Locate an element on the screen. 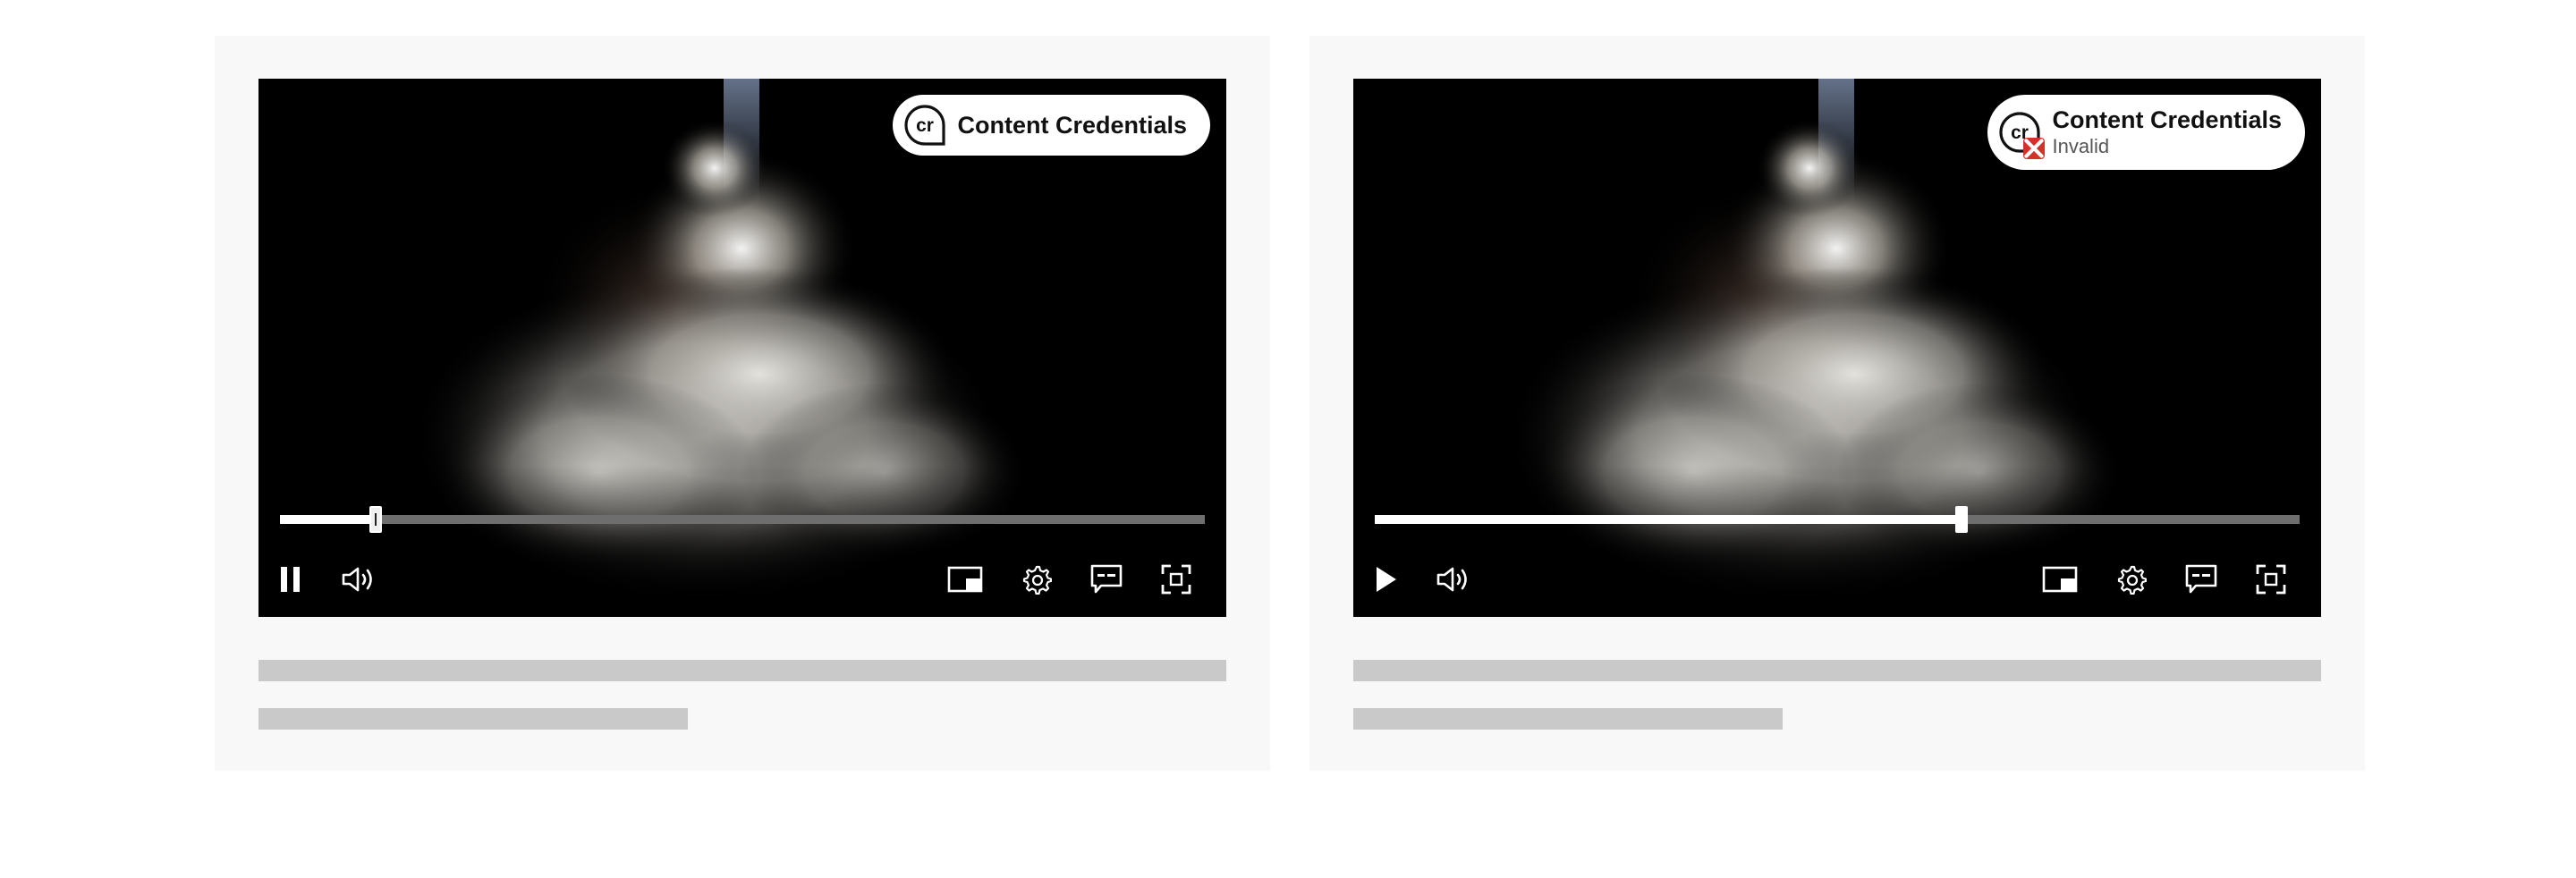 The width and height of the screenshot is (2576, 878). play-button is located at coordinates (1385, 579).